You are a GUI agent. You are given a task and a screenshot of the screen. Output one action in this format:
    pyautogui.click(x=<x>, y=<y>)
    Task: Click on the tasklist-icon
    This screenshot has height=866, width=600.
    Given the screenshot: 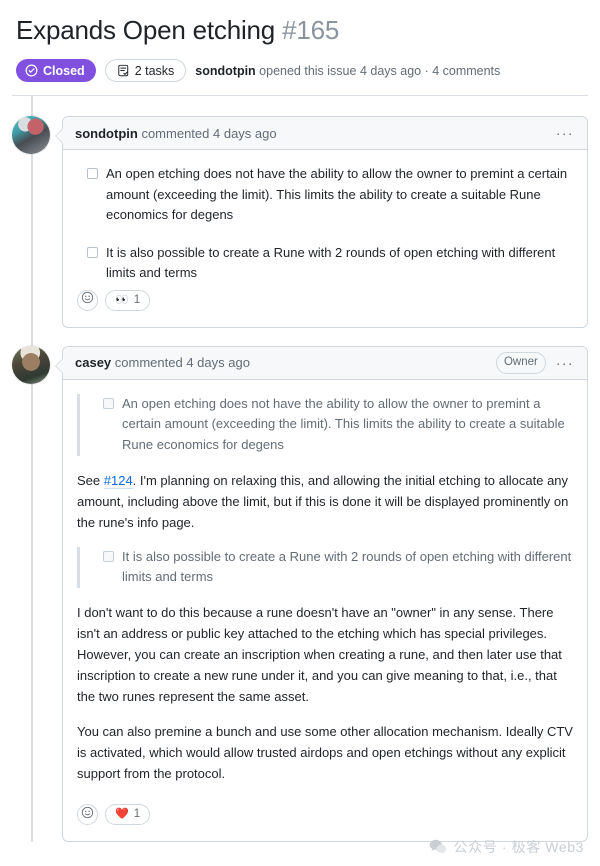 What is the action you would take?
    pyautogui.click(x=123, y=70)
    